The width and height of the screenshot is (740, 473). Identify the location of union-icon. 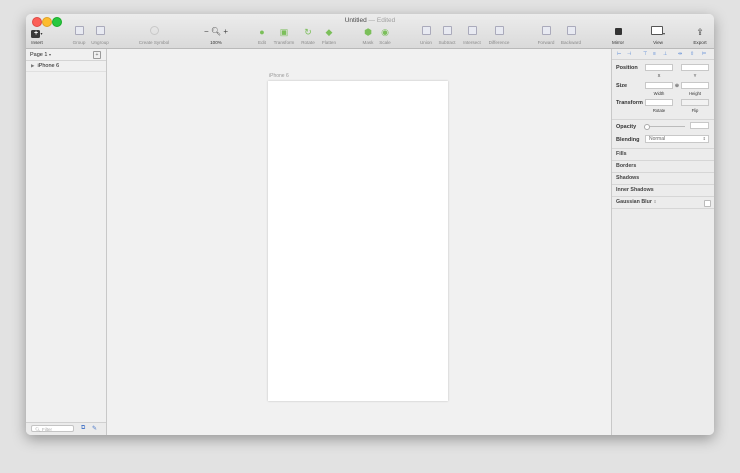
(426, 32).